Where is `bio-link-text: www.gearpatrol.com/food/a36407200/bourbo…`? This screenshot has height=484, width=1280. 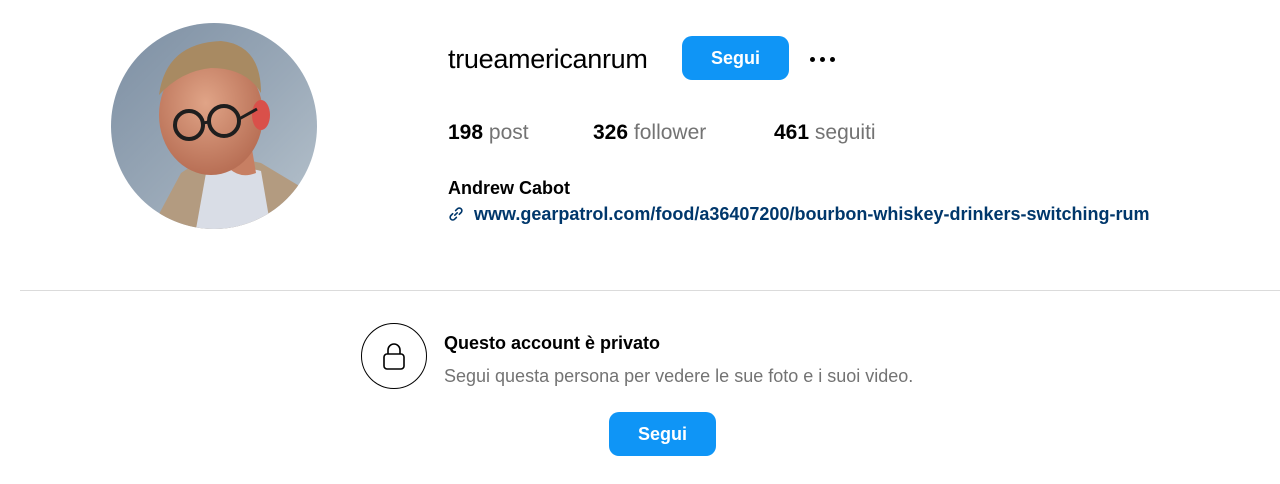
bio-link-text: www.gearpatrol.com/food/a36407200/bourbo… is located at coordinates (811, 214).